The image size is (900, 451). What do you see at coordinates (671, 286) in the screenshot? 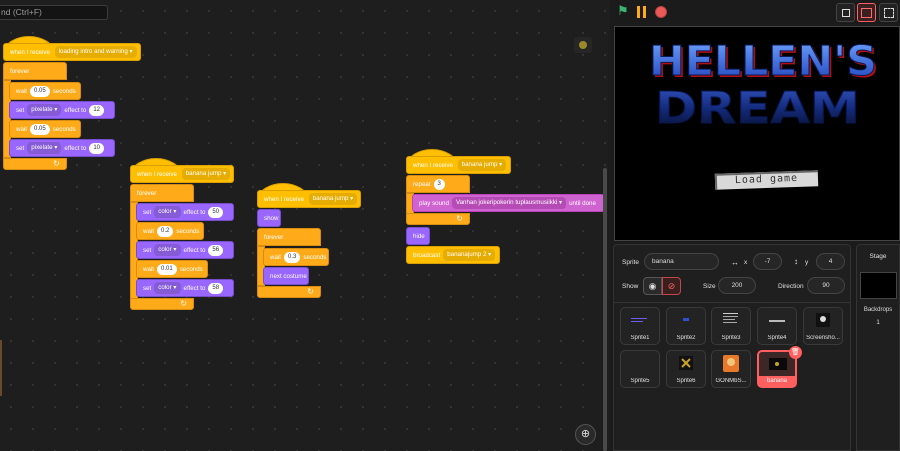
I see `hide-sprite-eye-icon: ⊘` at bounding box center [671, 286].